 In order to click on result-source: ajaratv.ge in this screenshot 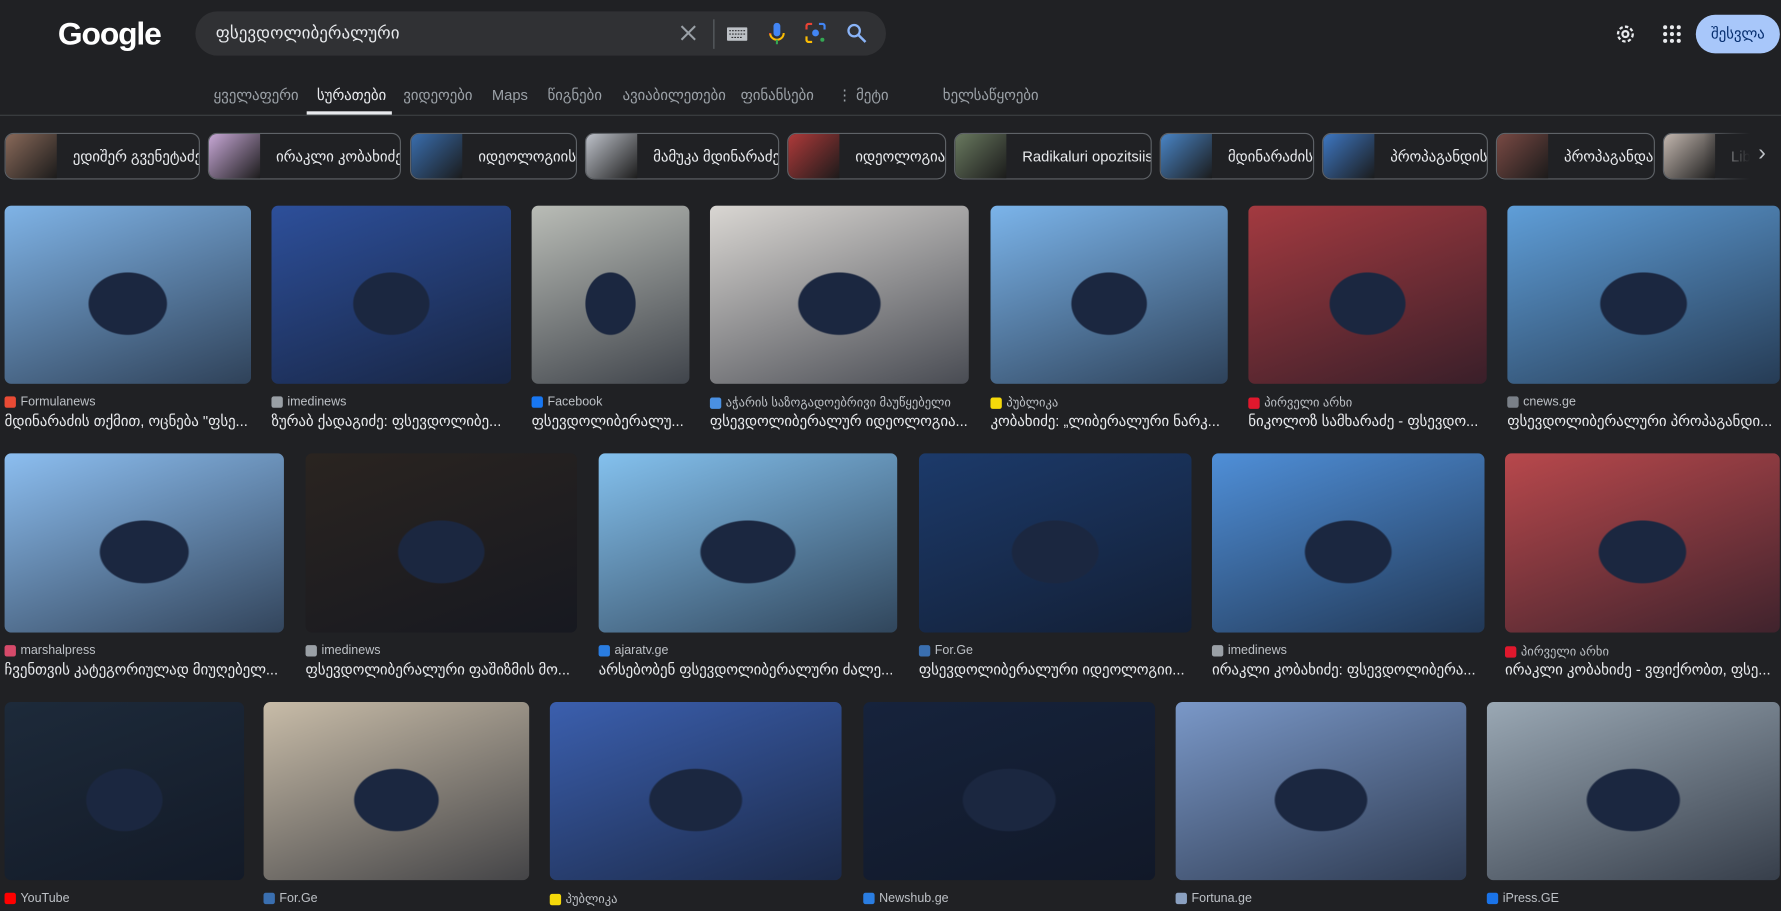, I will do `click(633, 651)`.